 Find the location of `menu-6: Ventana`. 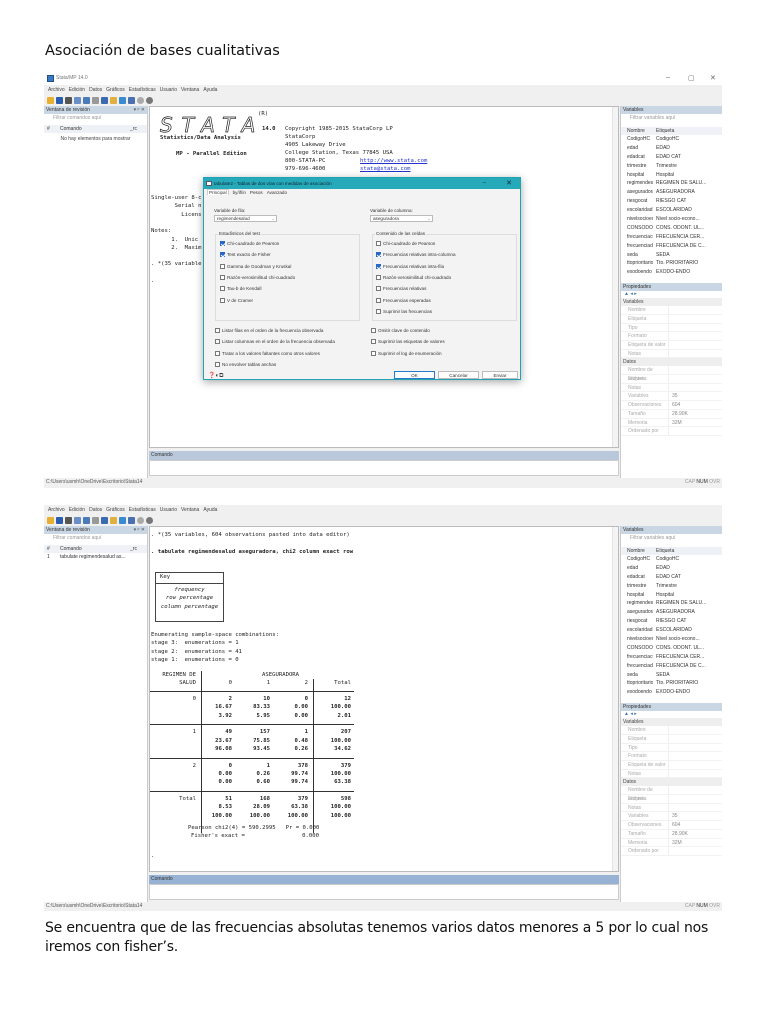

menu-6: Ventana is located at coordinates (190, 510).